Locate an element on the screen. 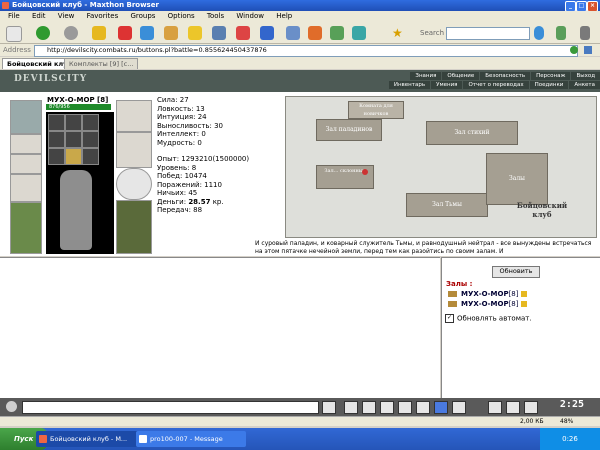 The image size is (600, 450). devilscity-logo: DEVILSCITY is located at coordinates (51, 79).